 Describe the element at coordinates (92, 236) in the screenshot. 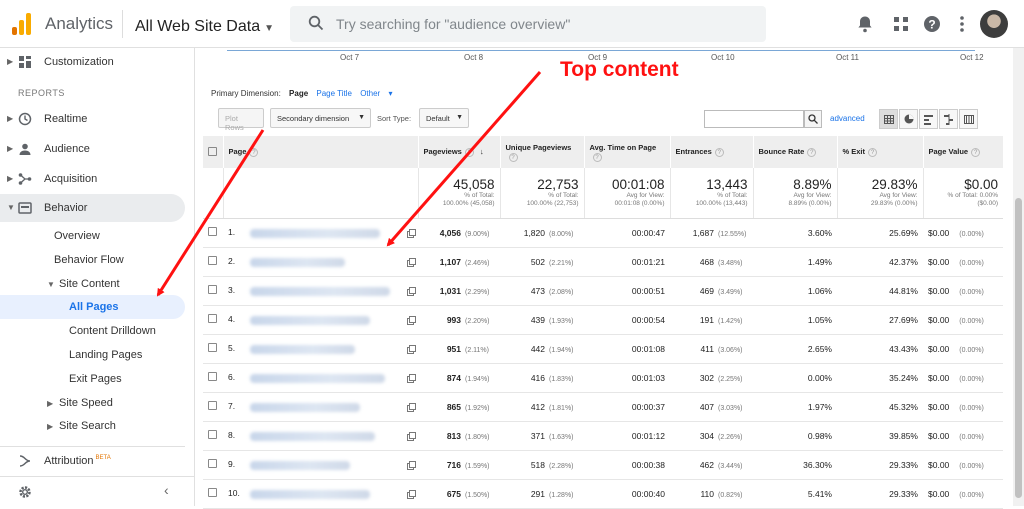

I see `sidebar-item-overview: Overview` at that location.